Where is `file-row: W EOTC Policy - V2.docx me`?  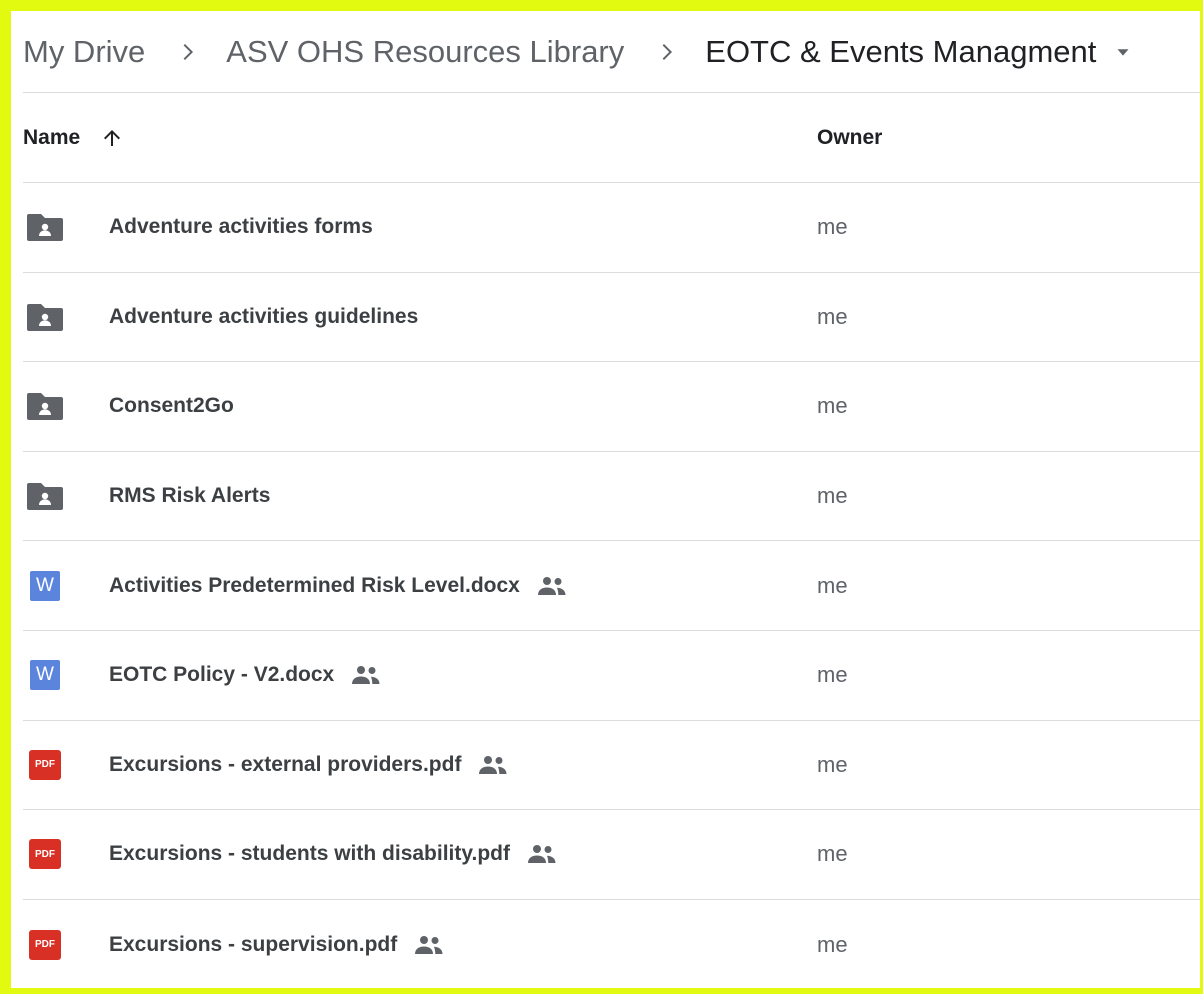
file-row: W EOTC Policy - V2.docx me is located at coordinates (611, 676).